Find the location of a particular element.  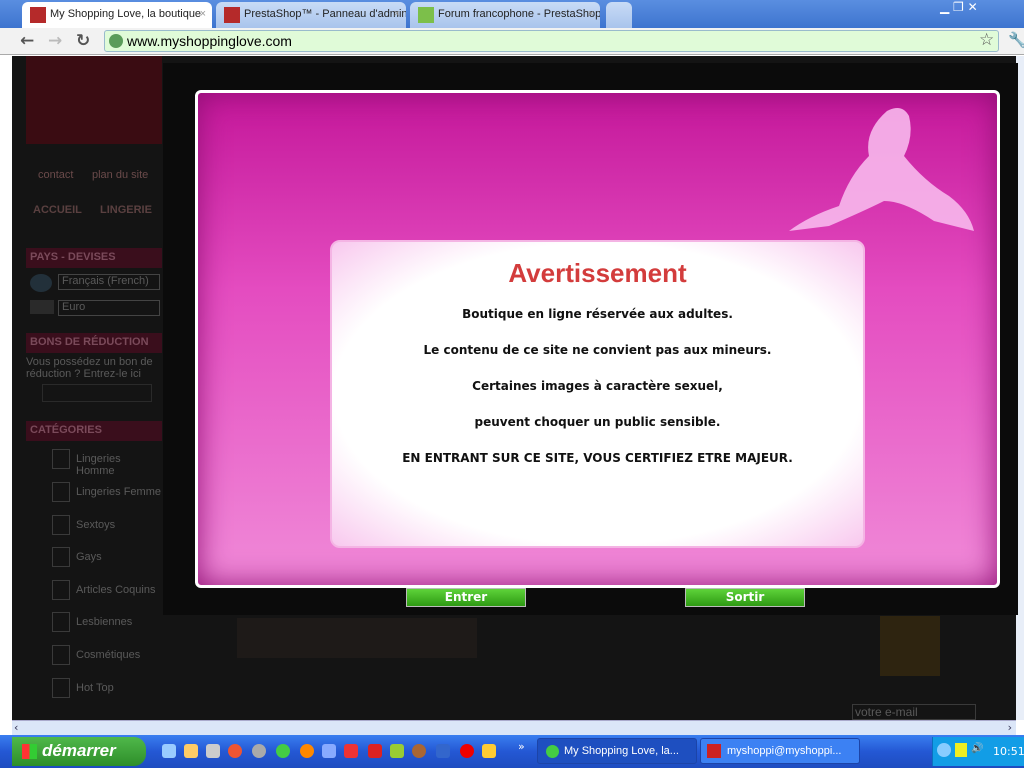

gift-icon is located at coordinates (910, 646).